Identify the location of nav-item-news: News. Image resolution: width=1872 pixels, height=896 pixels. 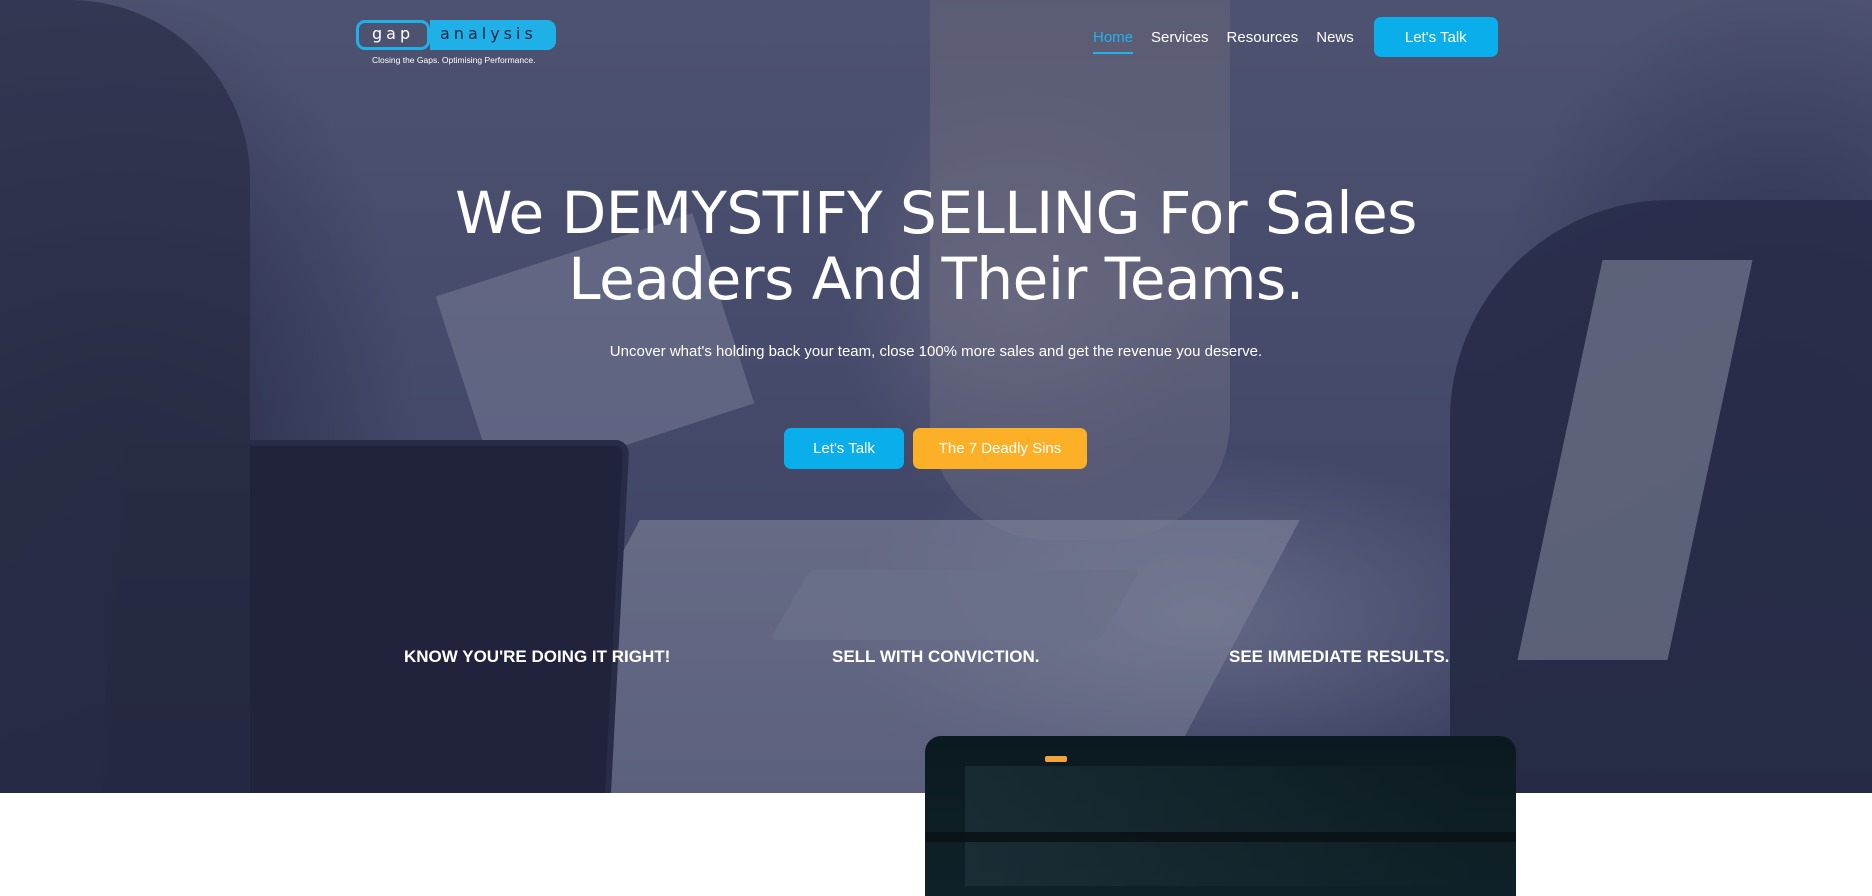
(1335, 37).